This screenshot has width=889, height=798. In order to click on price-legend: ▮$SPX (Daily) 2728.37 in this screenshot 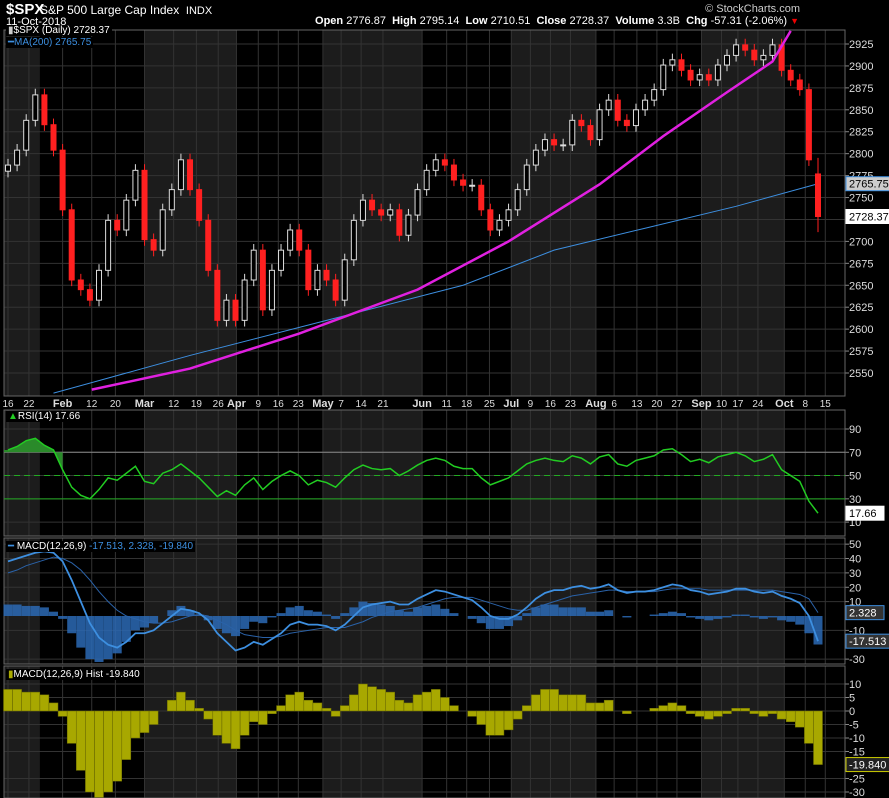, I will do `click(59, 30)`.